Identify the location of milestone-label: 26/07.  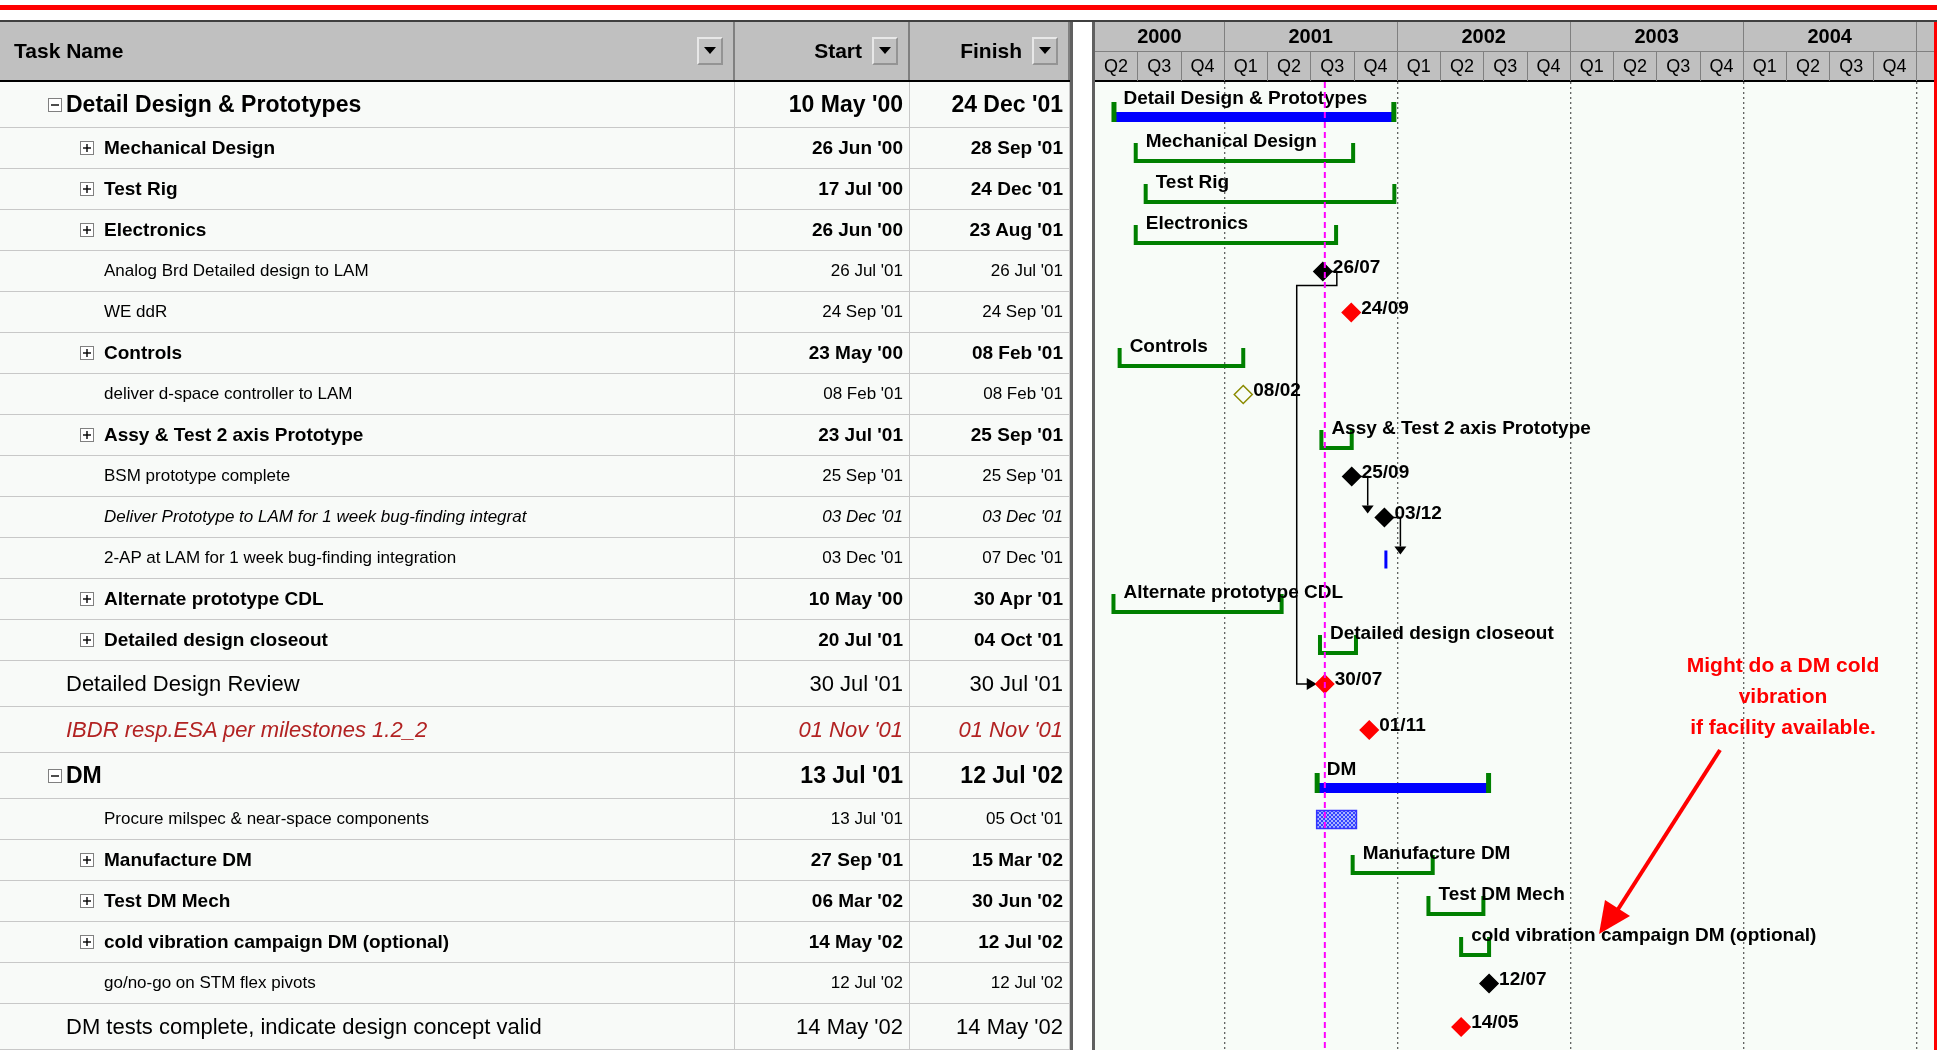
(1356, 266).